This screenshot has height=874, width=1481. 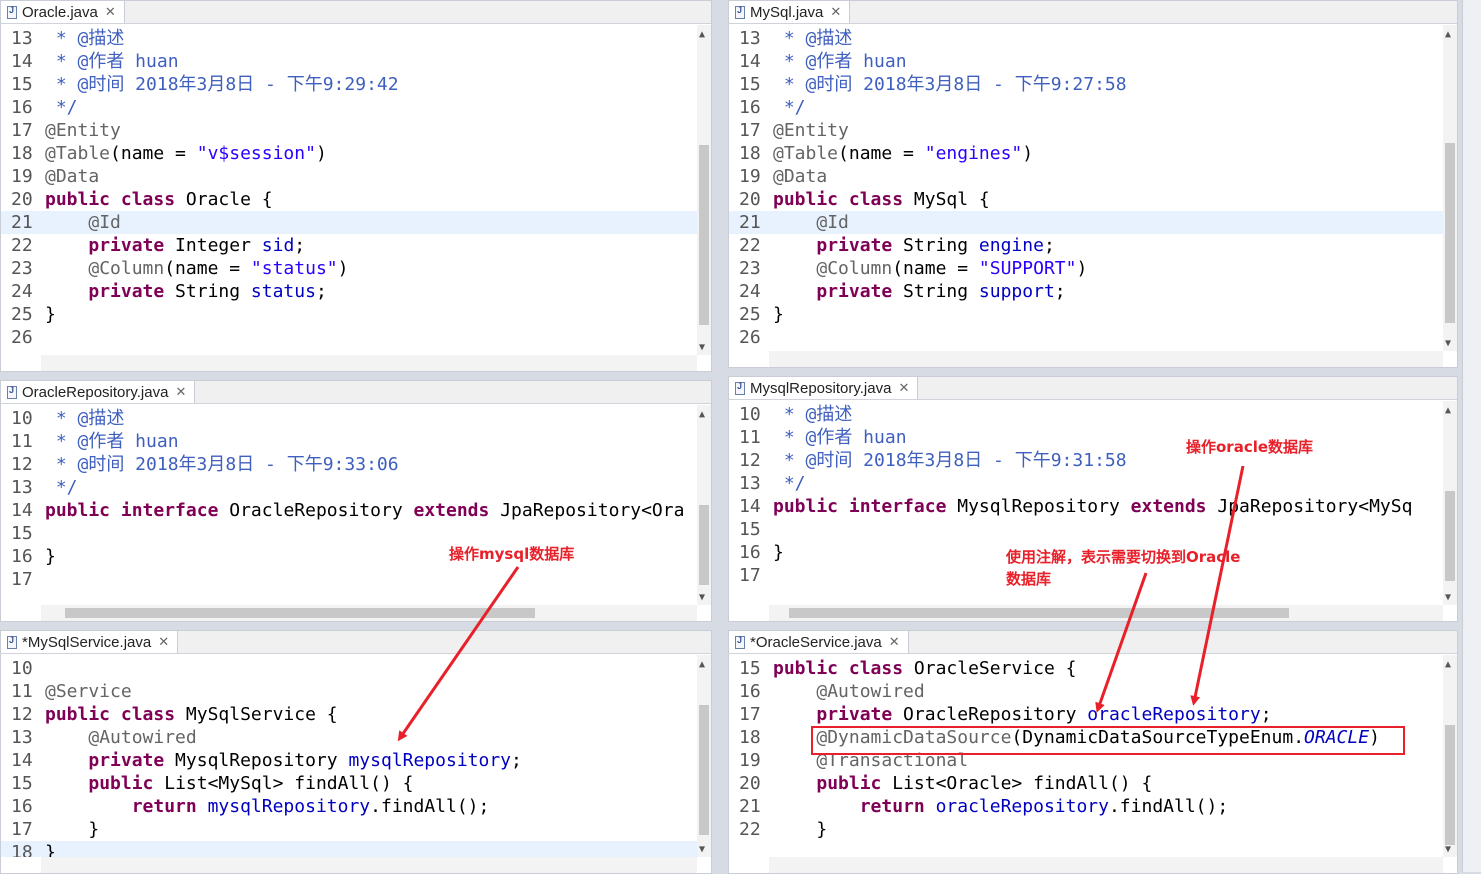 What do you see at coordinates (458, 654) in the screenshot?
I see `arrow-to-mysql-repository` at bounding box center [458, 654].